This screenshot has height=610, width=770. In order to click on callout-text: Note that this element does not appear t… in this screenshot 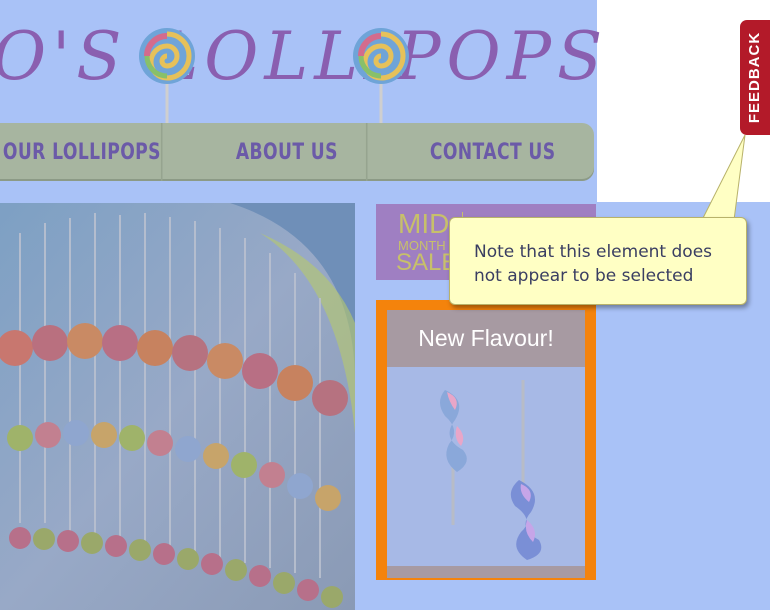, I will do `click(593, 264)`.